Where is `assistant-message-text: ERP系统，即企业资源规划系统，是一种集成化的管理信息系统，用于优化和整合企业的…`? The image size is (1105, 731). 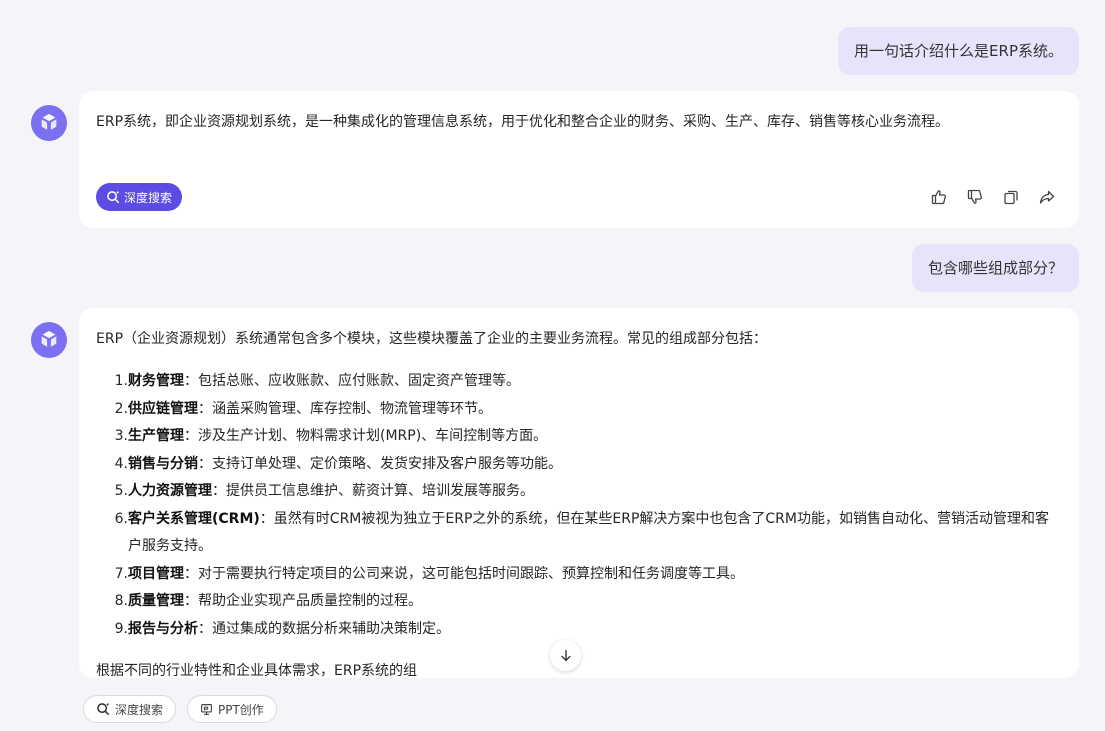 assistant-message-text: ERP系统，即企业资源规划系统，是一种集成化的管理信息系统，用于优化和整合企业的… is located at coordinates (523, 122).